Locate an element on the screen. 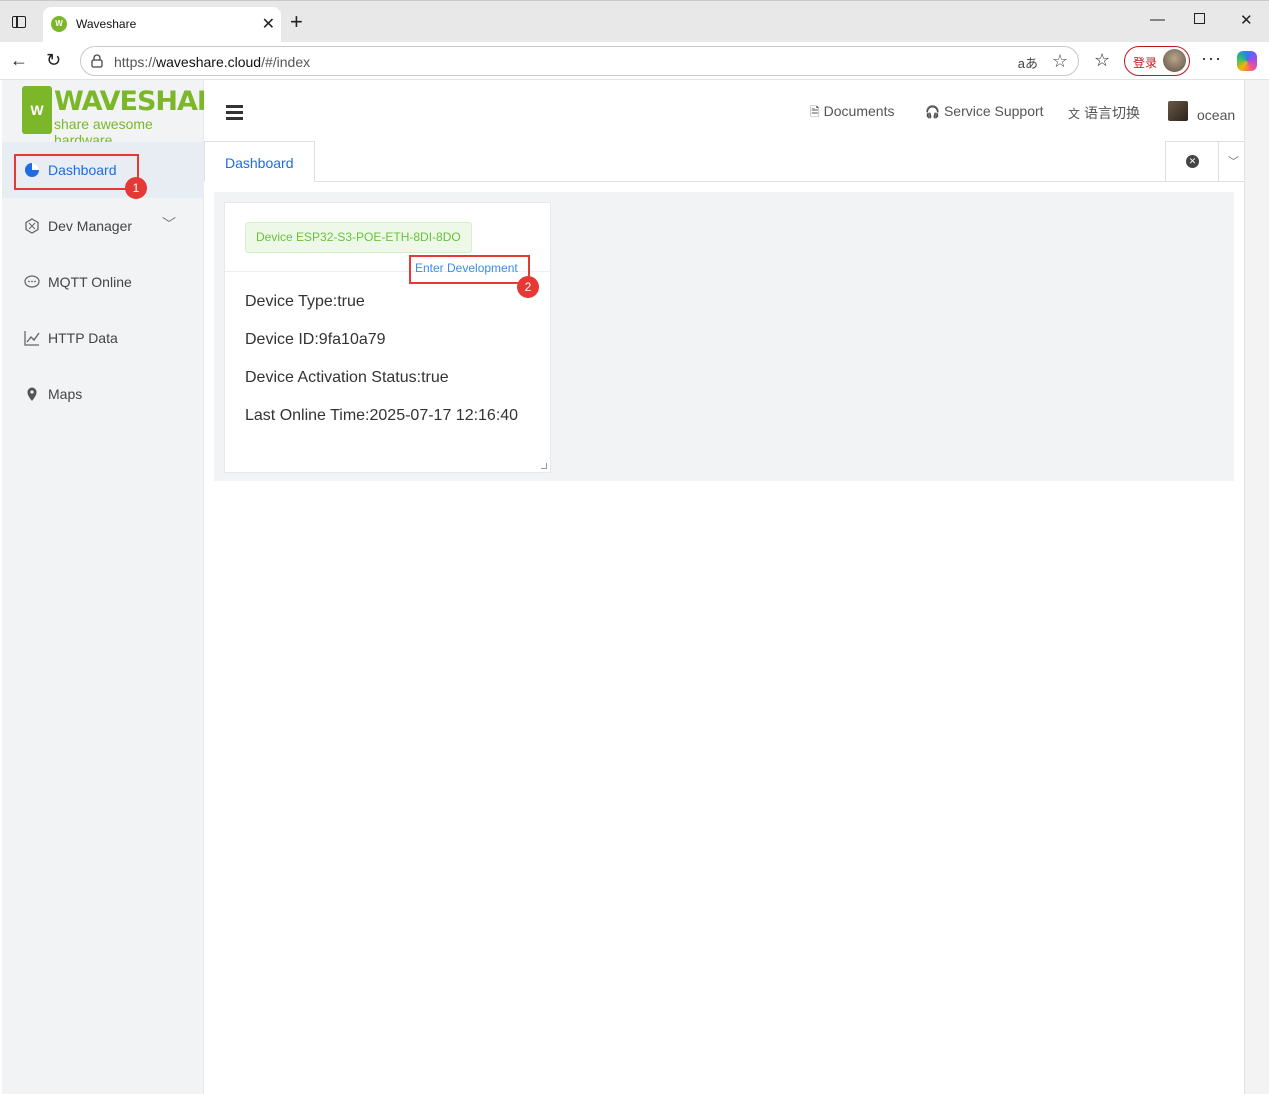 Image resolution: width=1269 pixels, height=1094 pixels. sidebar-item-http-data: HTTP Data is located at coordinates (103, 338).